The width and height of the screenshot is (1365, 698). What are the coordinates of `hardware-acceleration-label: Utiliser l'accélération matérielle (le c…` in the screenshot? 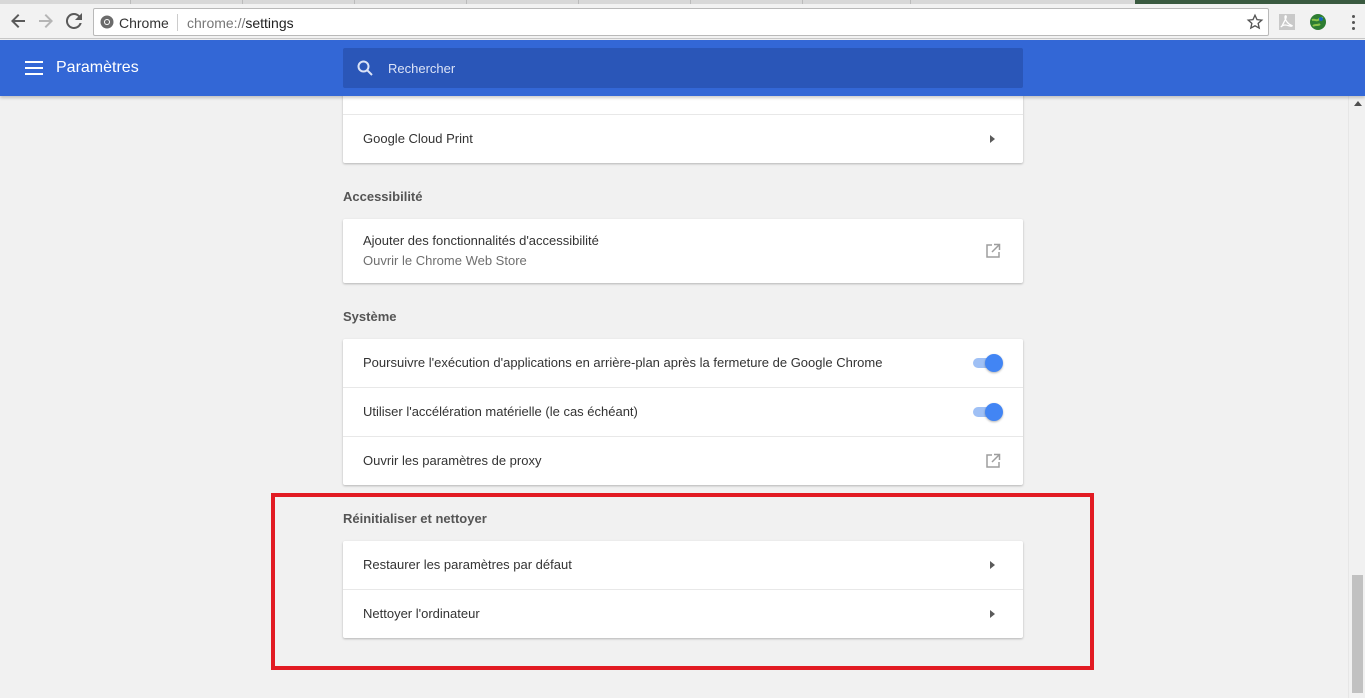 It's located at (500, 411).